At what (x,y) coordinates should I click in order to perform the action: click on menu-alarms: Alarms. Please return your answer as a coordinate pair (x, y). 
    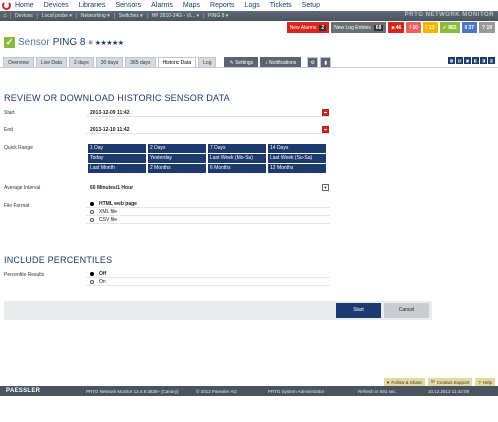
    Looking at the image, I should click on (162, 5).